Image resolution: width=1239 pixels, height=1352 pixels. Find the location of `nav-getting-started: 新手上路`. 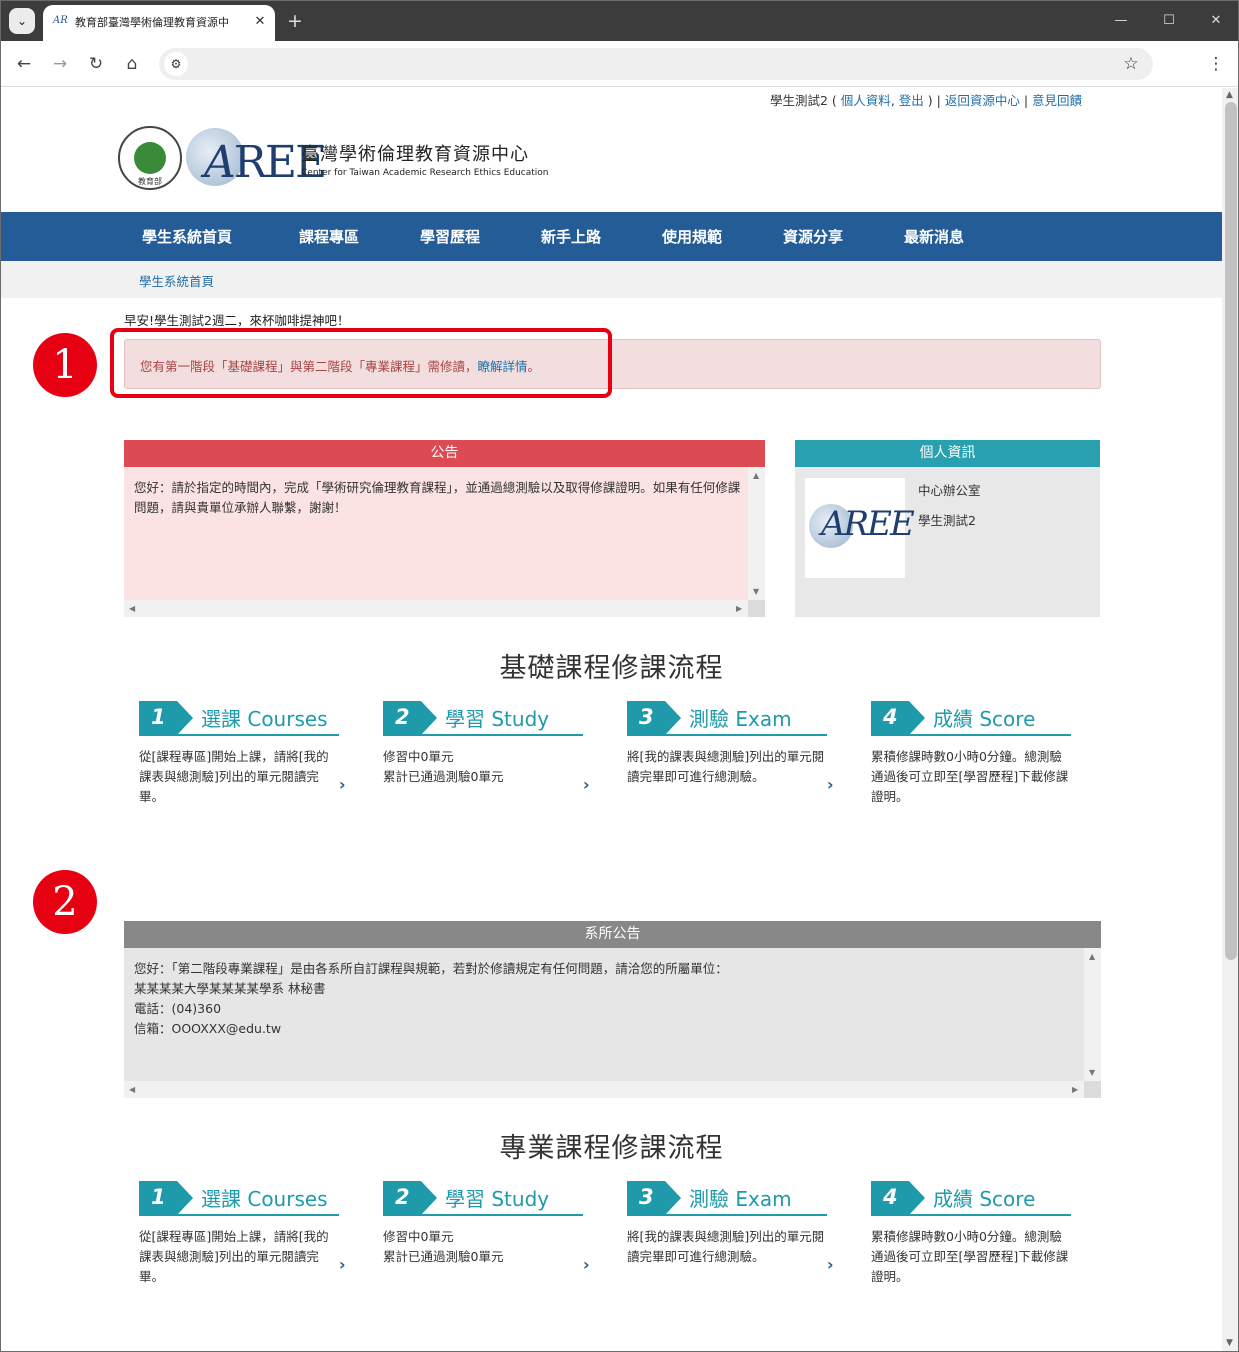

nav-getting-started: 新手上路 is located at coordinates (571, 237).